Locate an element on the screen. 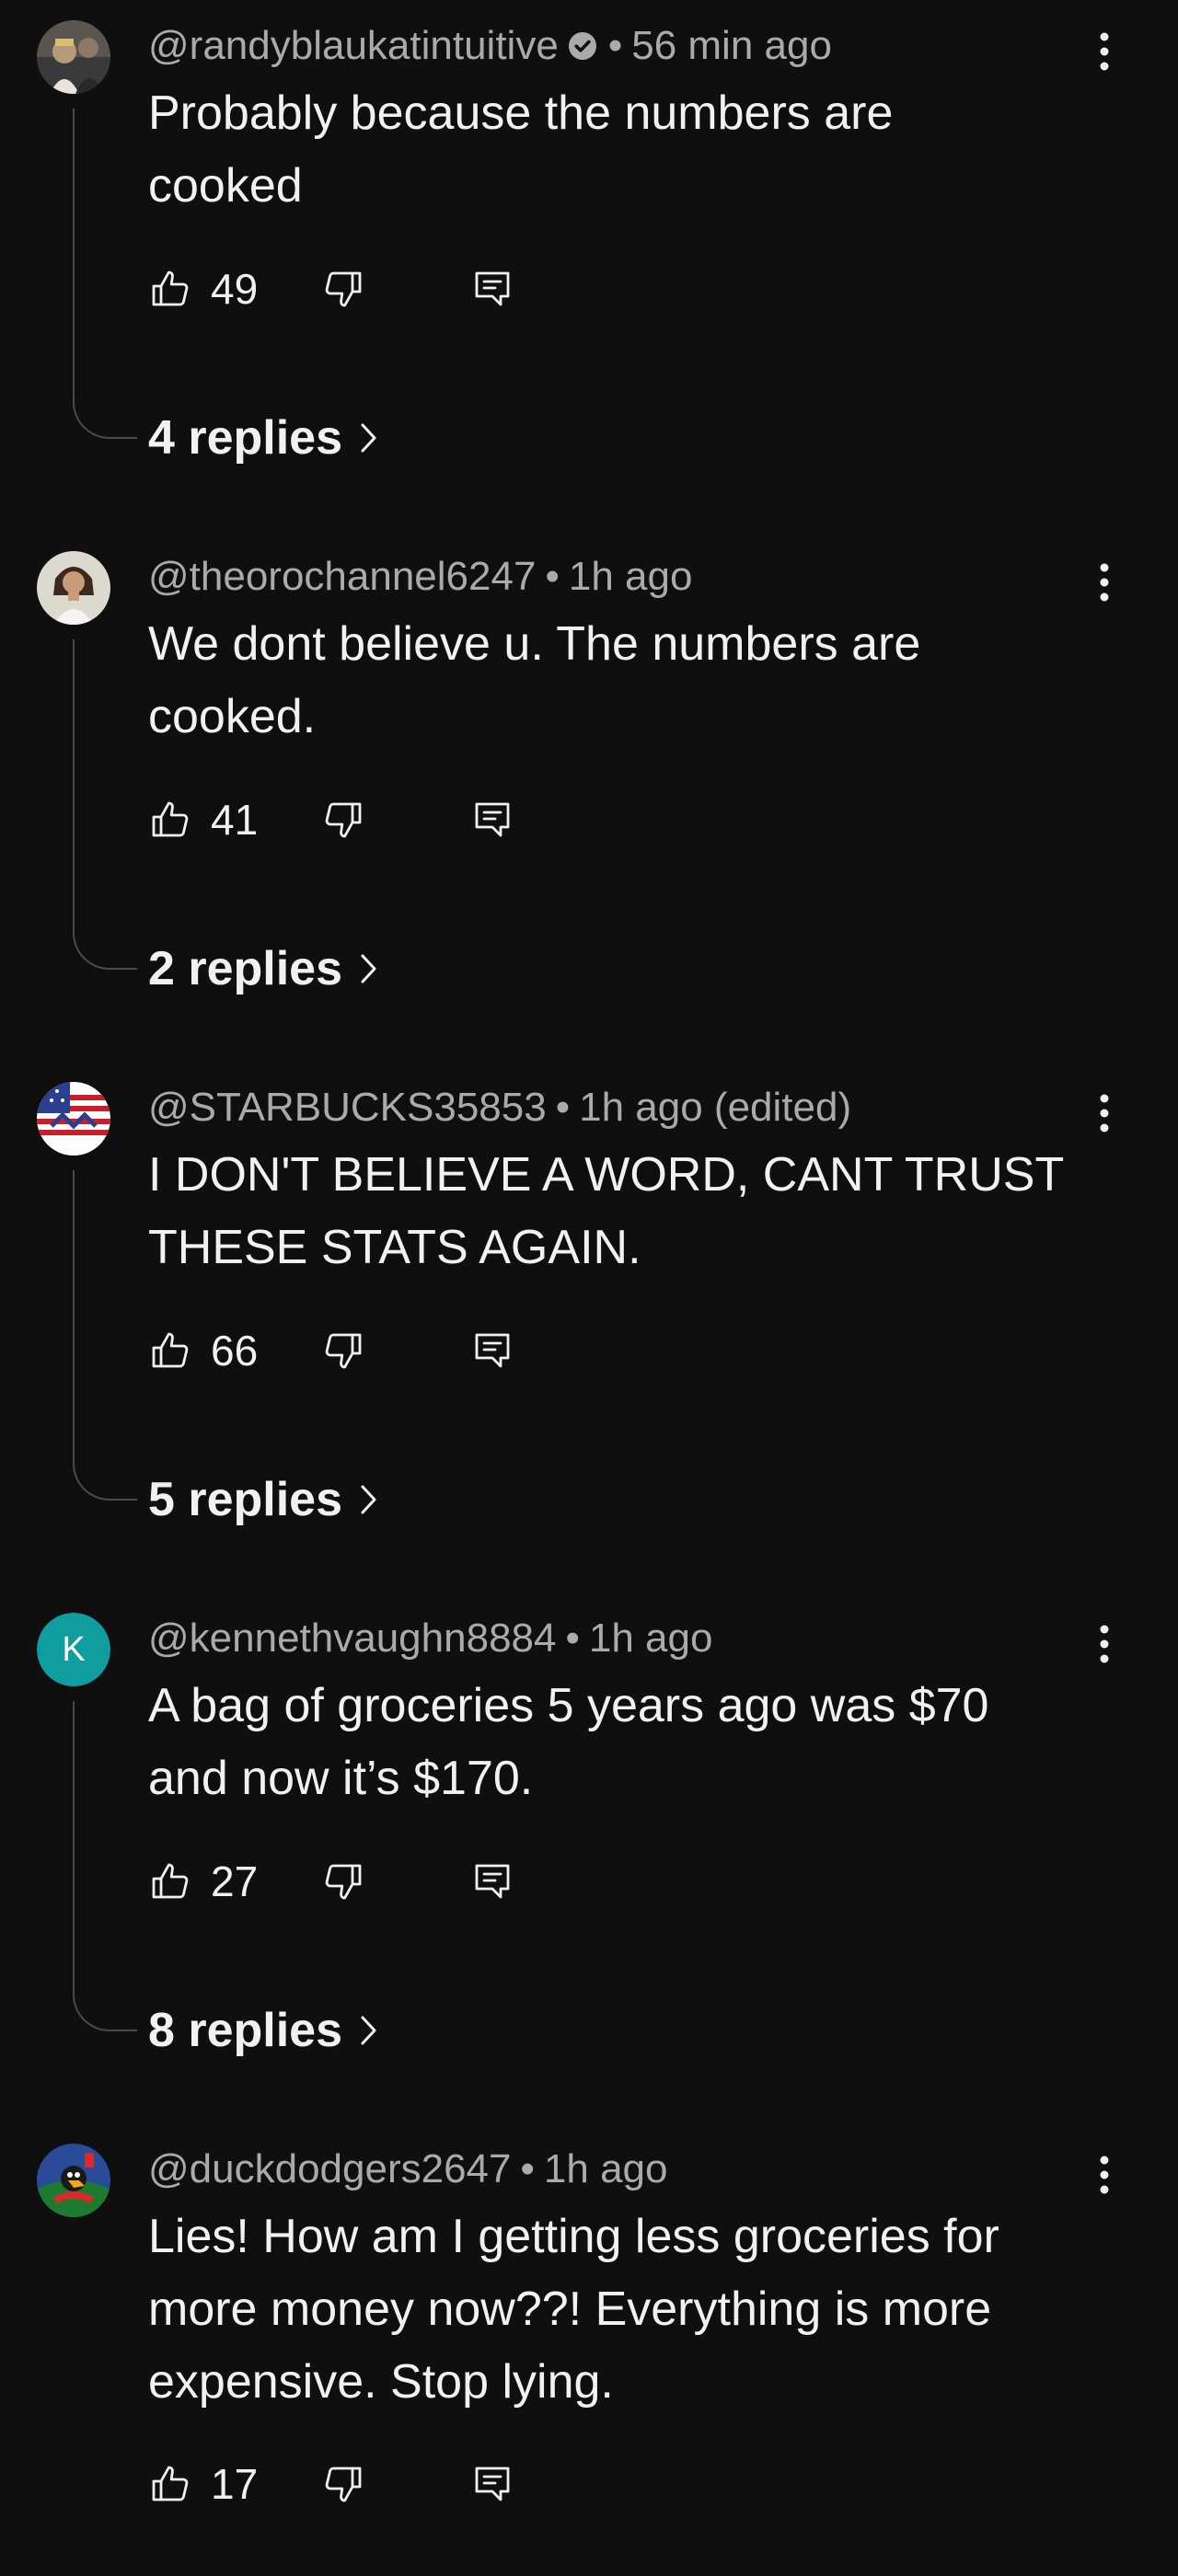 This screenshot has height=2576, width=1178. like-button: 17 is located at coordinates (211, 2484).